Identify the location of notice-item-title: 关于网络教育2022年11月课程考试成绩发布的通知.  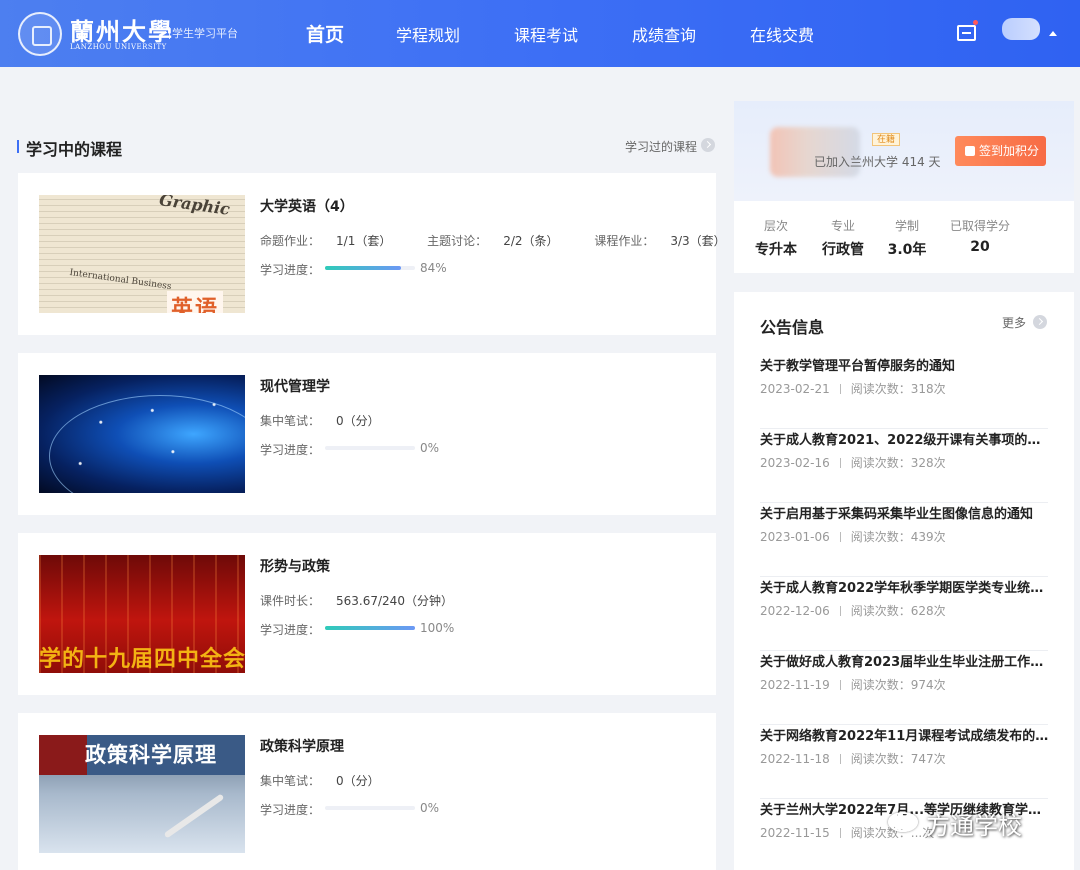
(905, 734).